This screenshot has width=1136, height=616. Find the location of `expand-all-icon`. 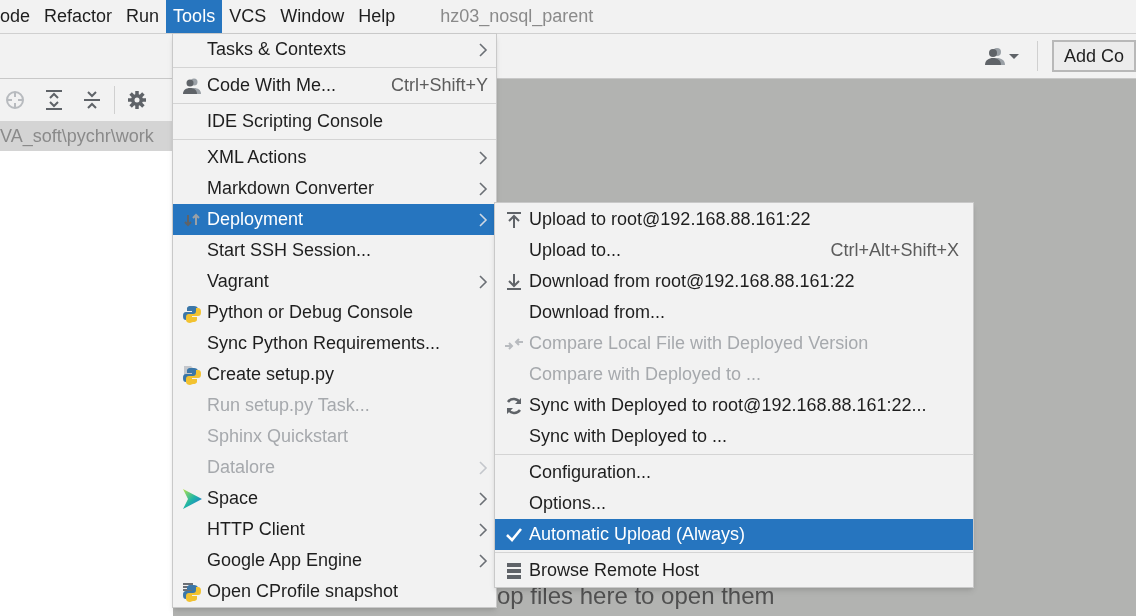

expand-all-icon is located at coordinates (54, 100).